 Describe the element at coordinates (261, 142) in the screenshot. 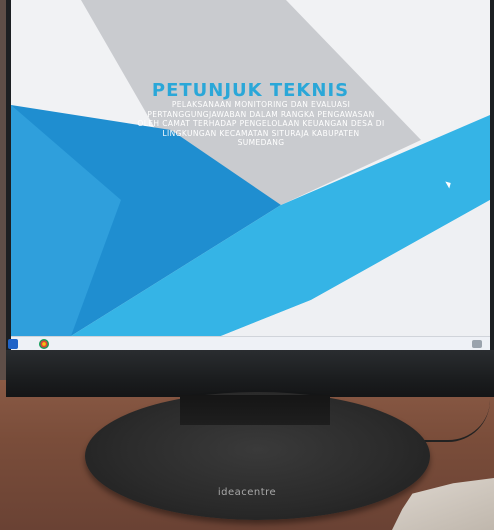

I see `subtitle-line: SUMEDANG` at that location.